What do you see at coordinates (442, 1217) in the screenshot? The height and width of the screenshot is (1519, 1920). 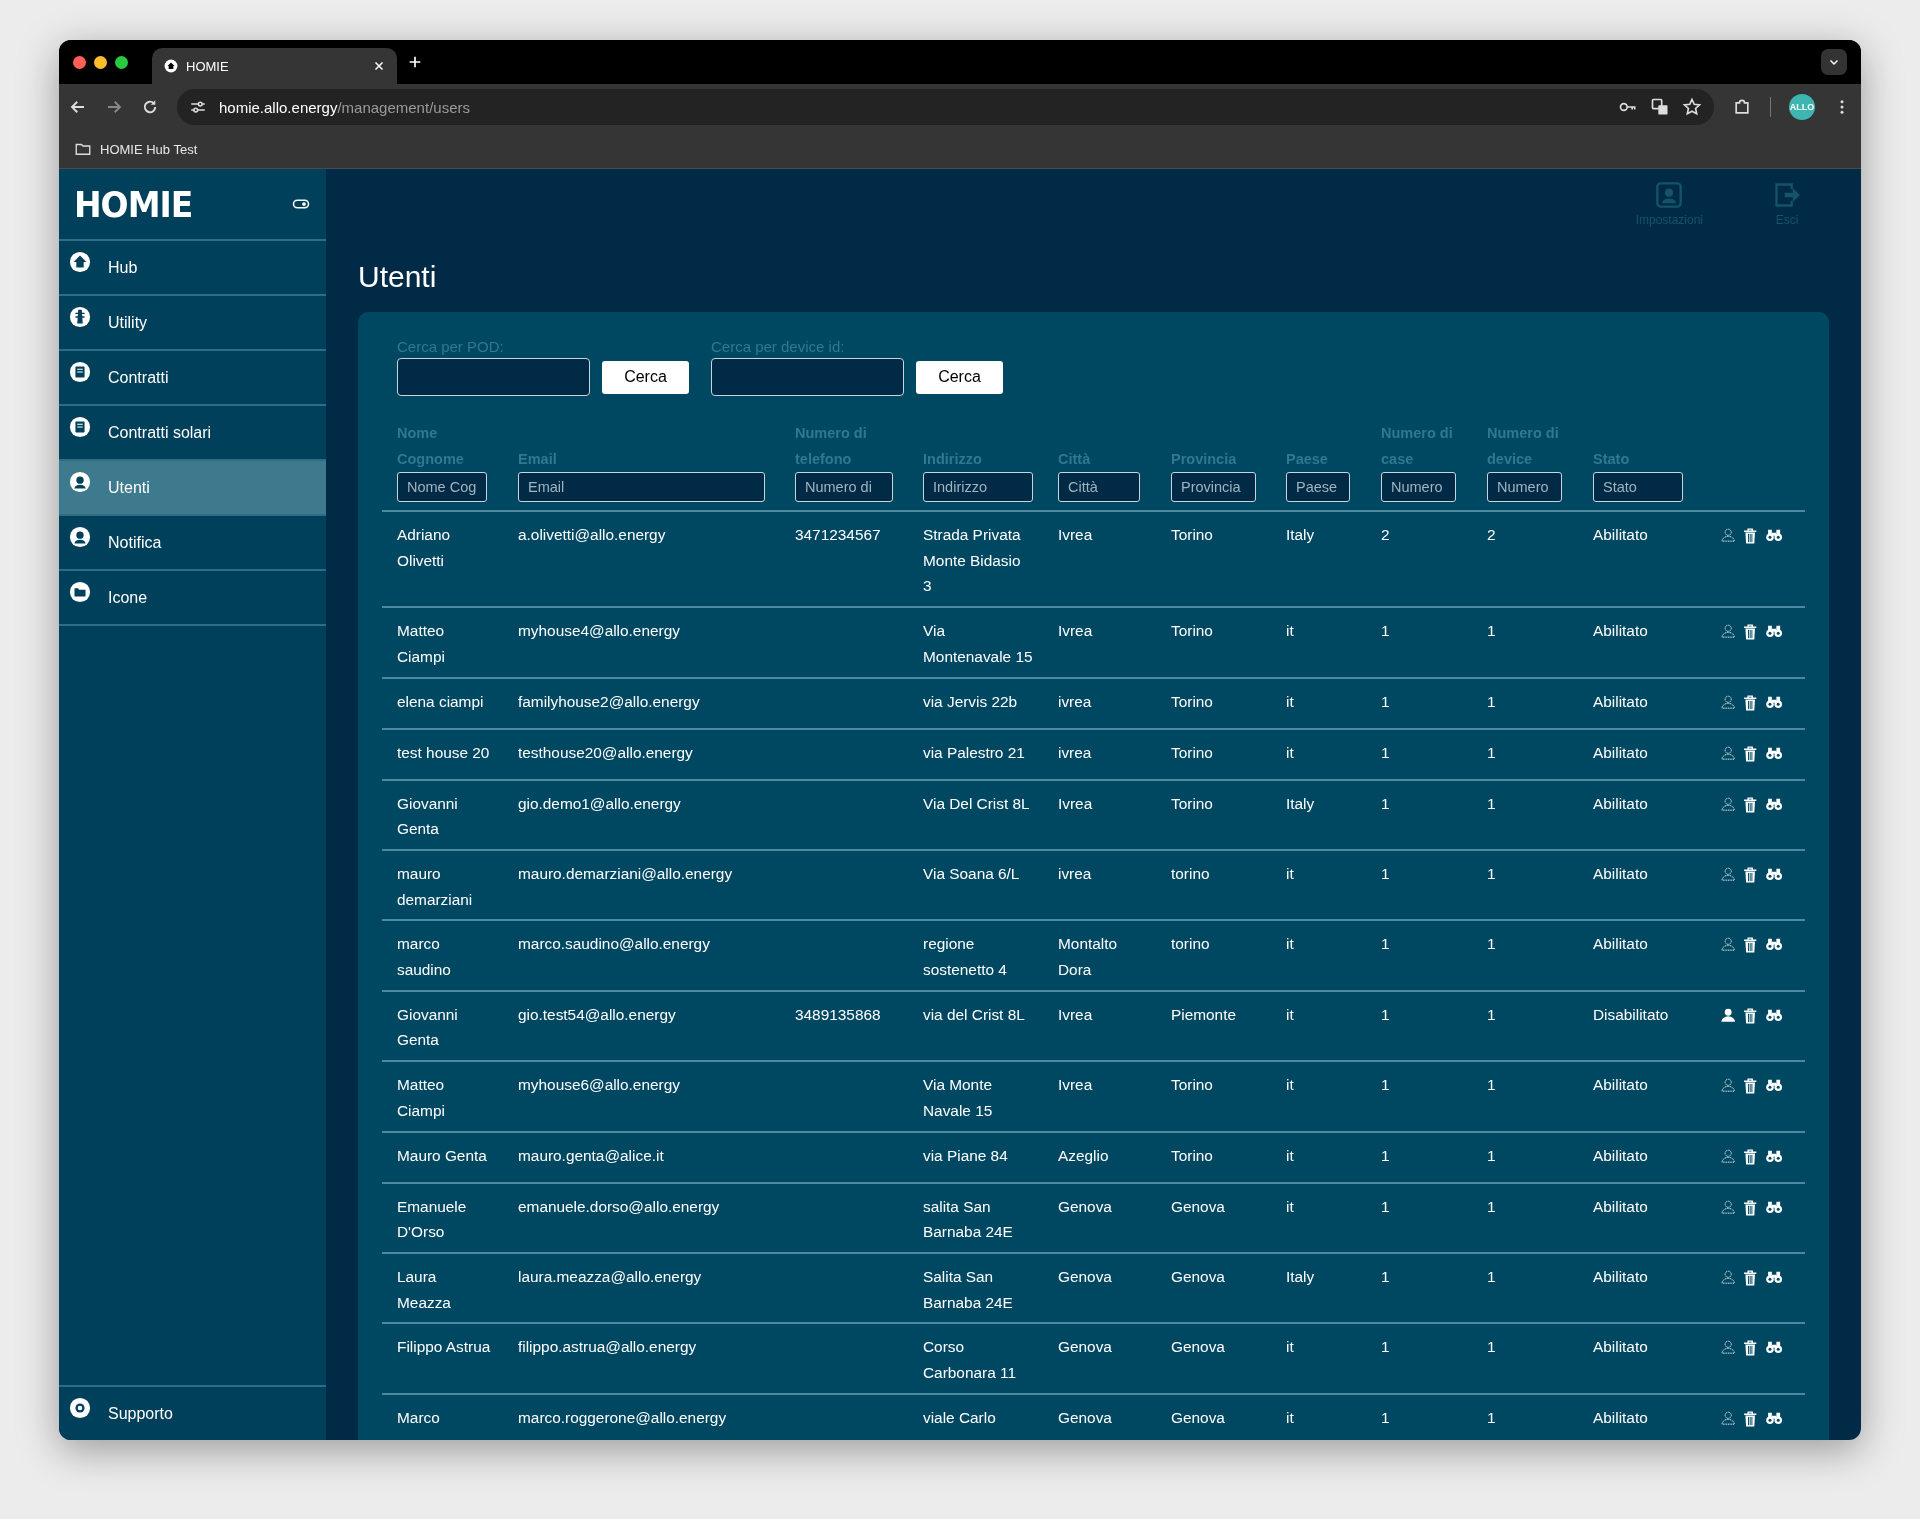 I see `table-cell: Emanuele D'Orso` at bounding box center [442, 1217].